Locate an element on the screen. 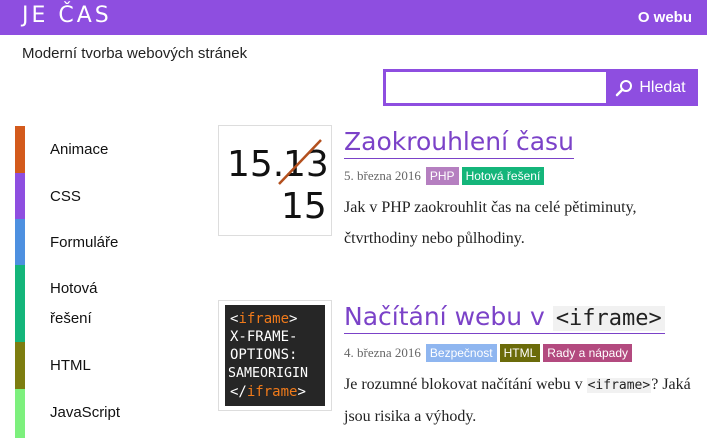  about-link: O webu is located at coordinates (665, 17).